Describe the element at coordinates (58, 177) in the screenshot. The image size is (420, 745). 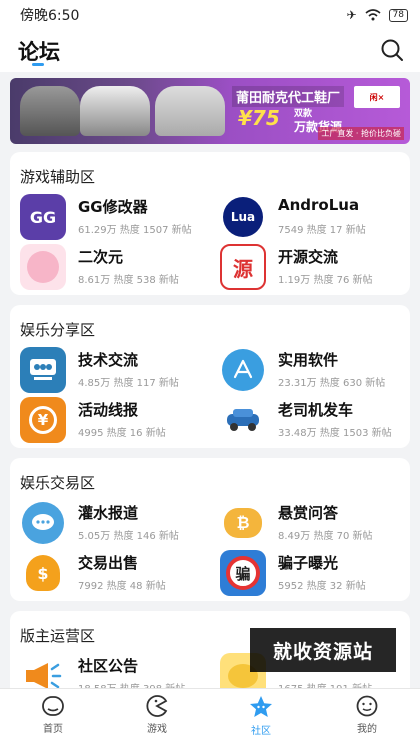
I see `section-title: 游戏辅助区` at that location.